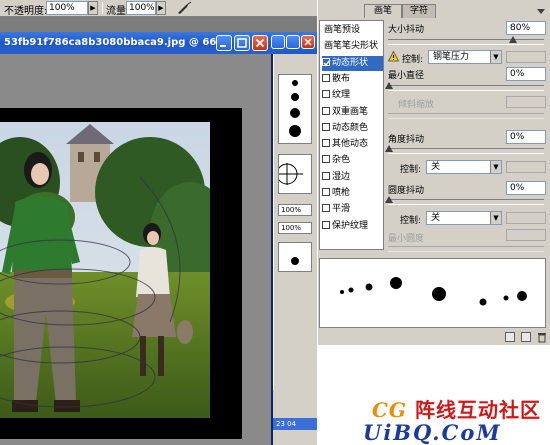 This screenshot has width=550, height=445. Describe the element at coordinates (464, 218) in the screenshot. I see `control-roundness-select: 关 ▼` at that location.